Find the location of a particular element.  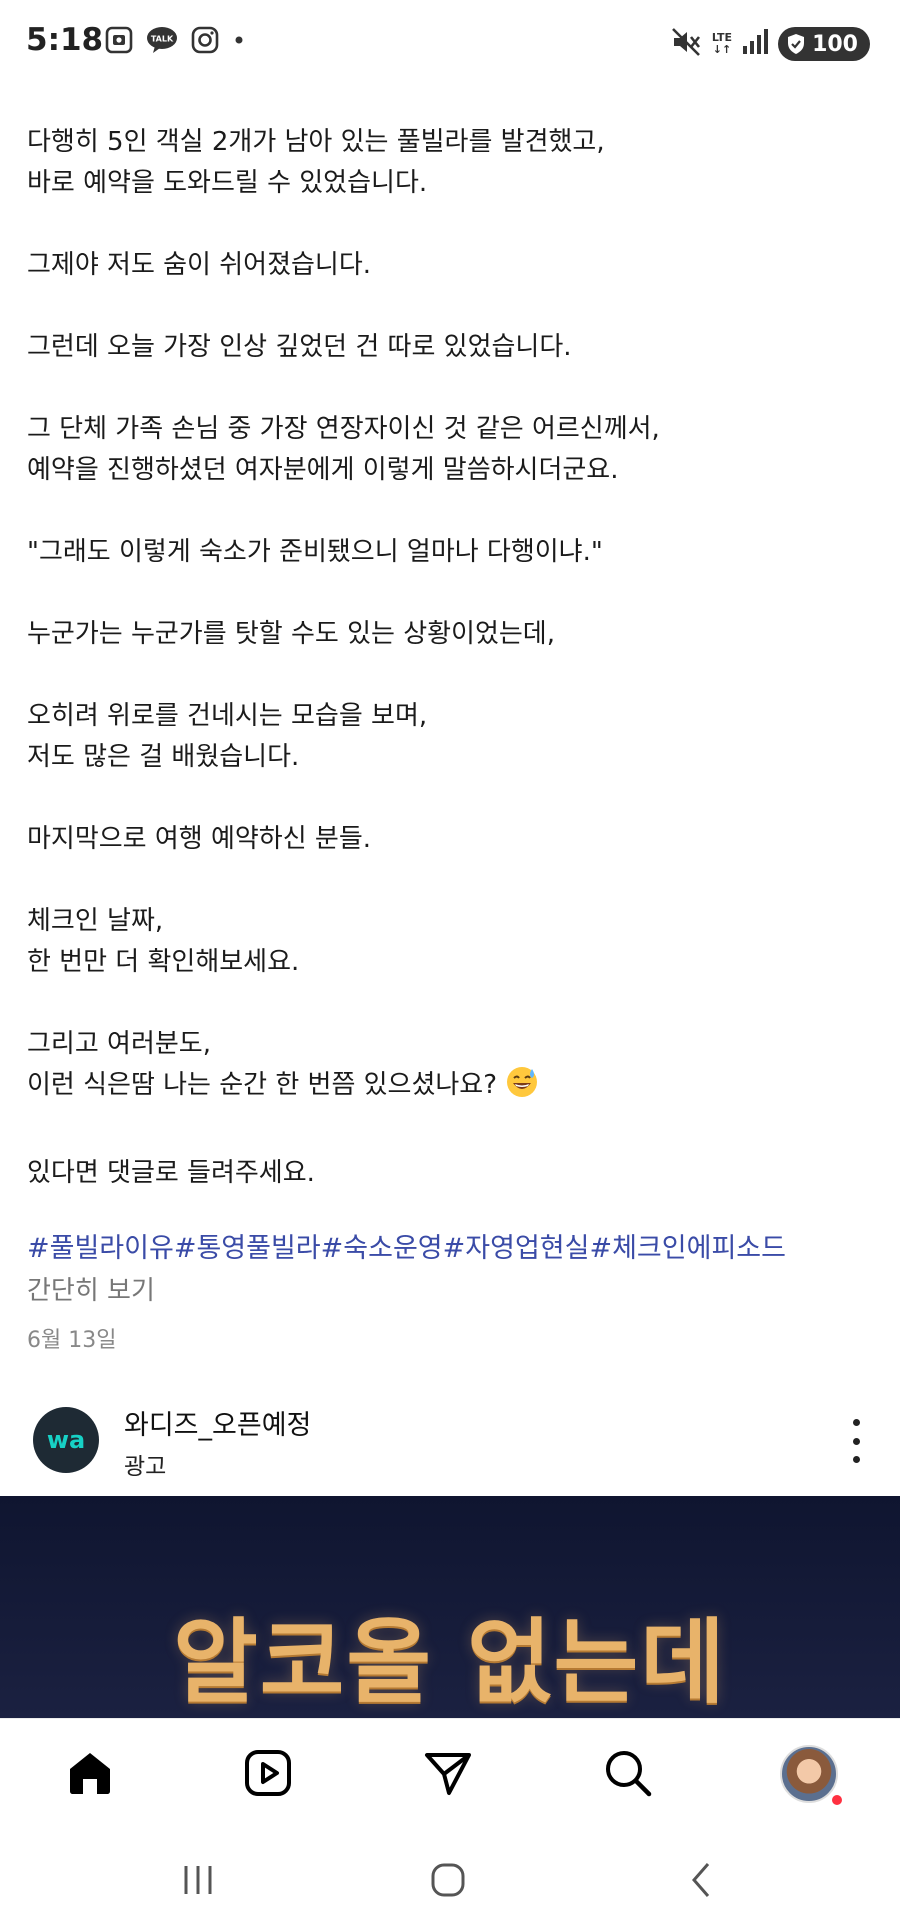

direct-message-icon is located at coordinates (448, 1773).